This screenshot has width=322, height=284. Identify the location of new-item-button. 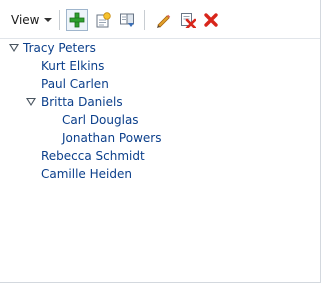
(103, 20).